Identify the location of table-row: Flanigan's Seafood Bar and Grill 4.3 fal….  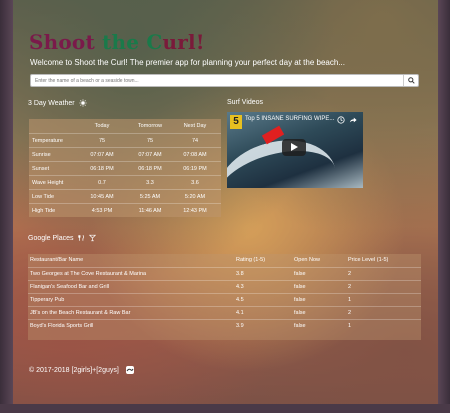
(224, 286).